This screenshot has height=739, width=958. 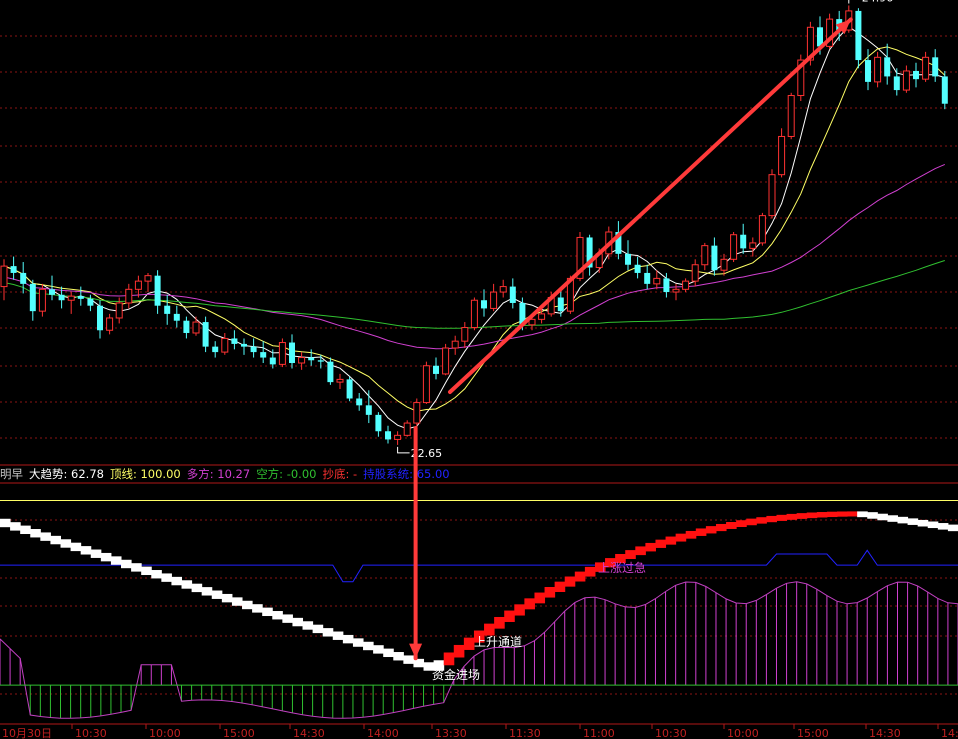 I want to click on legend-bottom: 抄底: -, so click(x=340, y=474).